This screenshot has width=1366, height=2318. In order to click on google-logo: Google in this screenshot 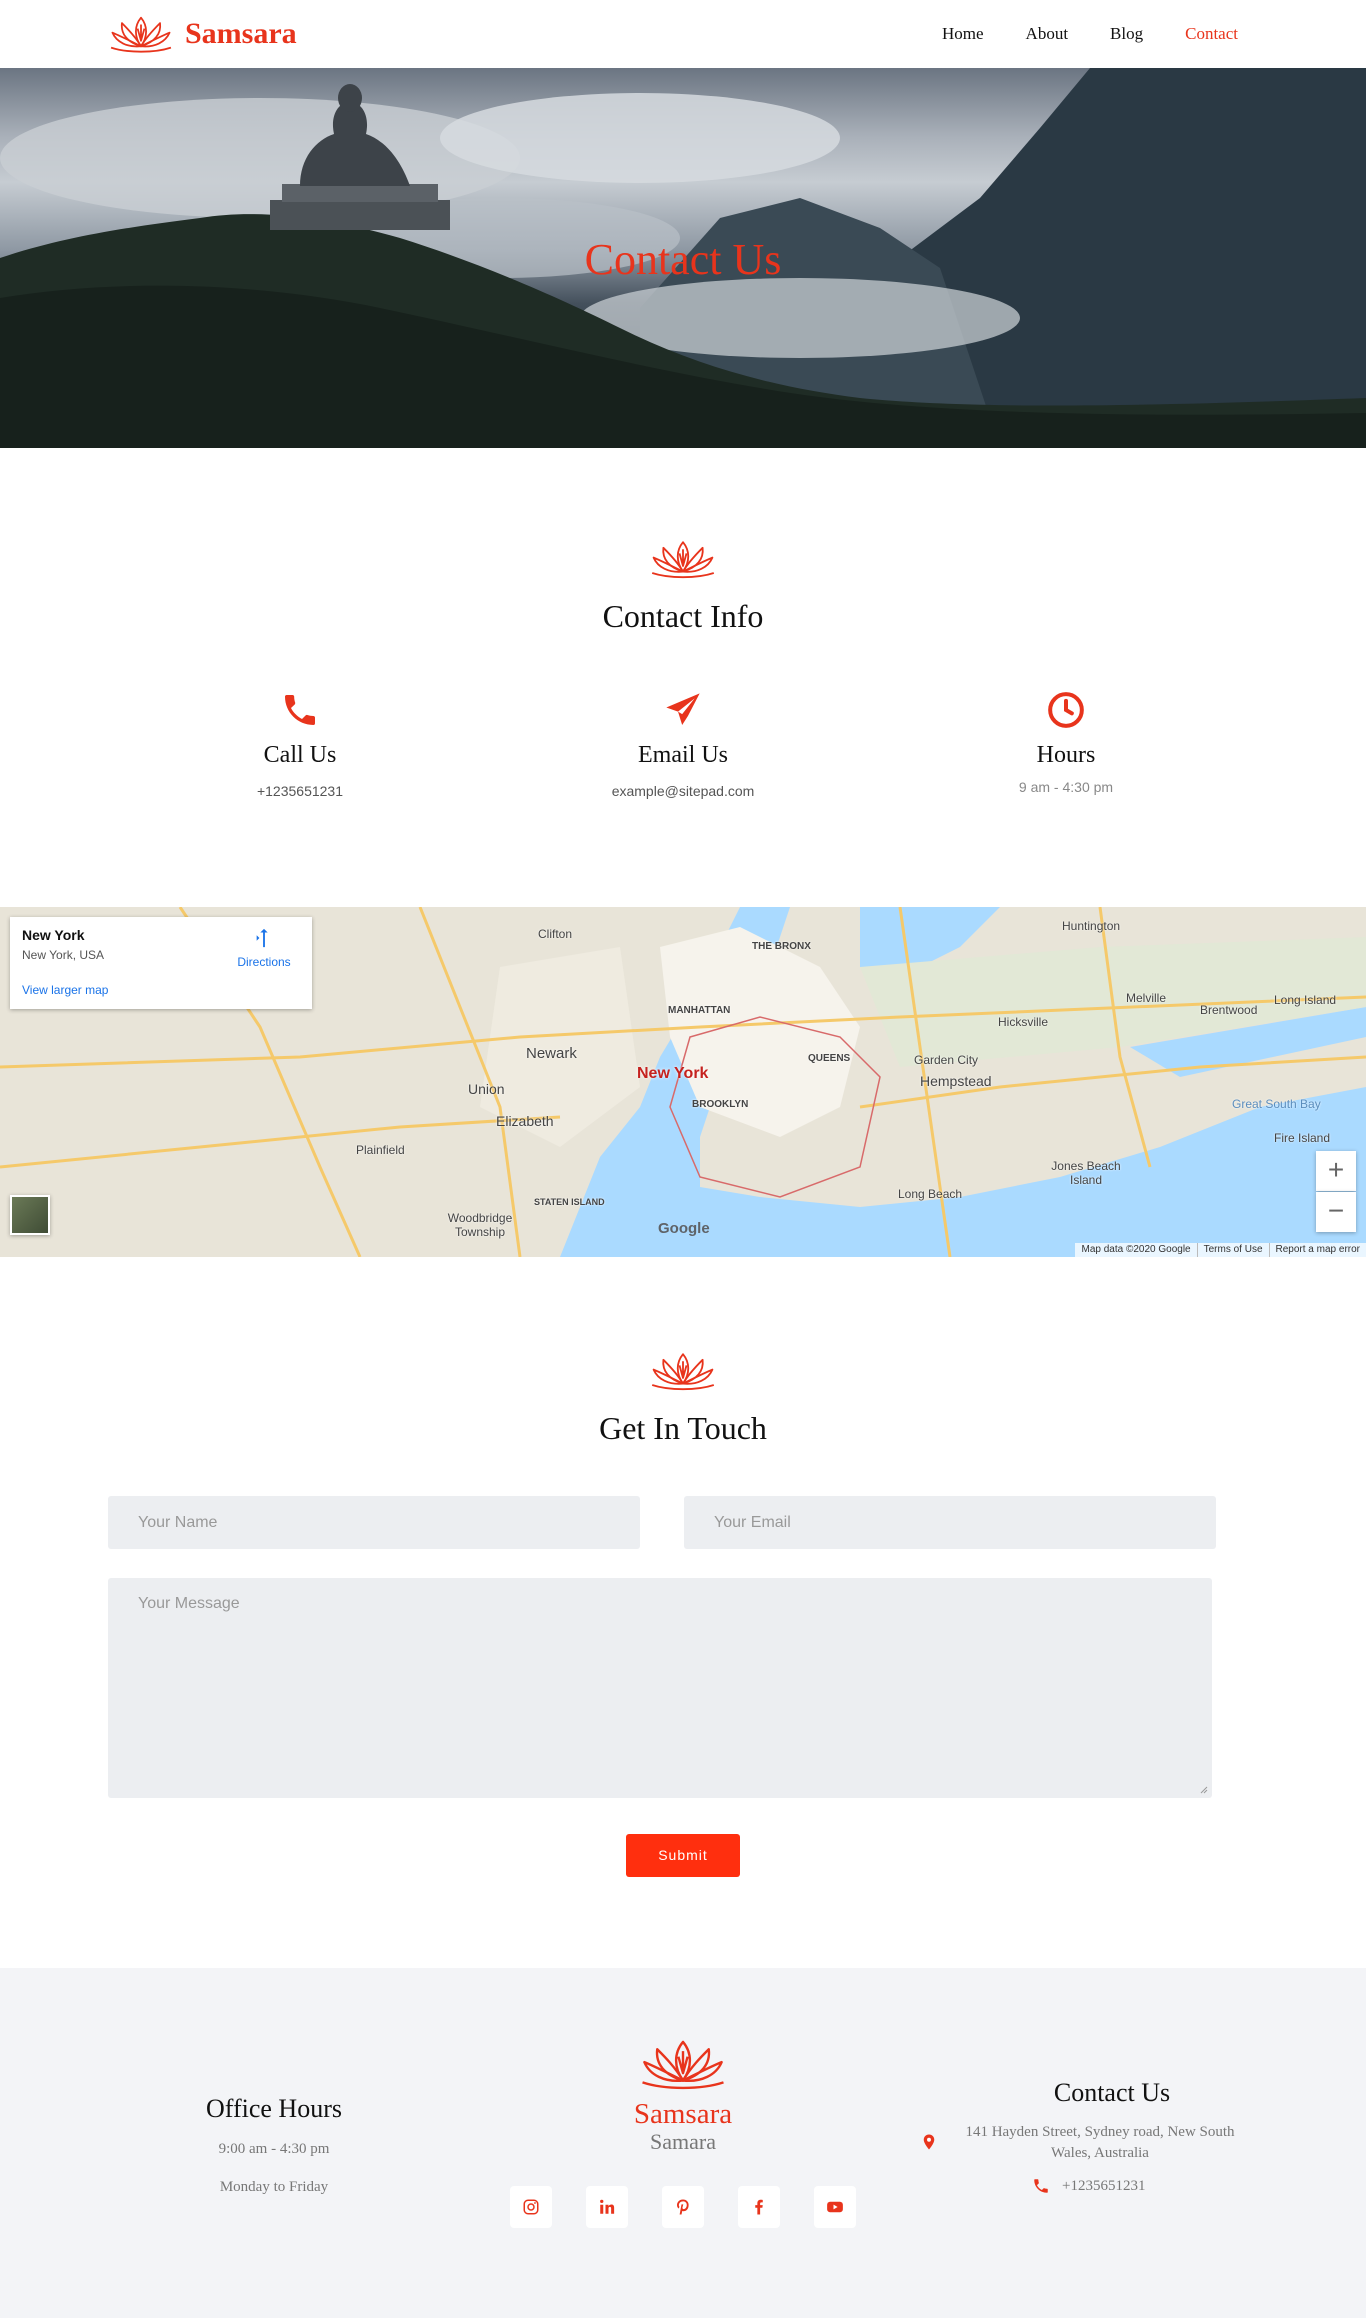, I will do `click(684, 1228)`.